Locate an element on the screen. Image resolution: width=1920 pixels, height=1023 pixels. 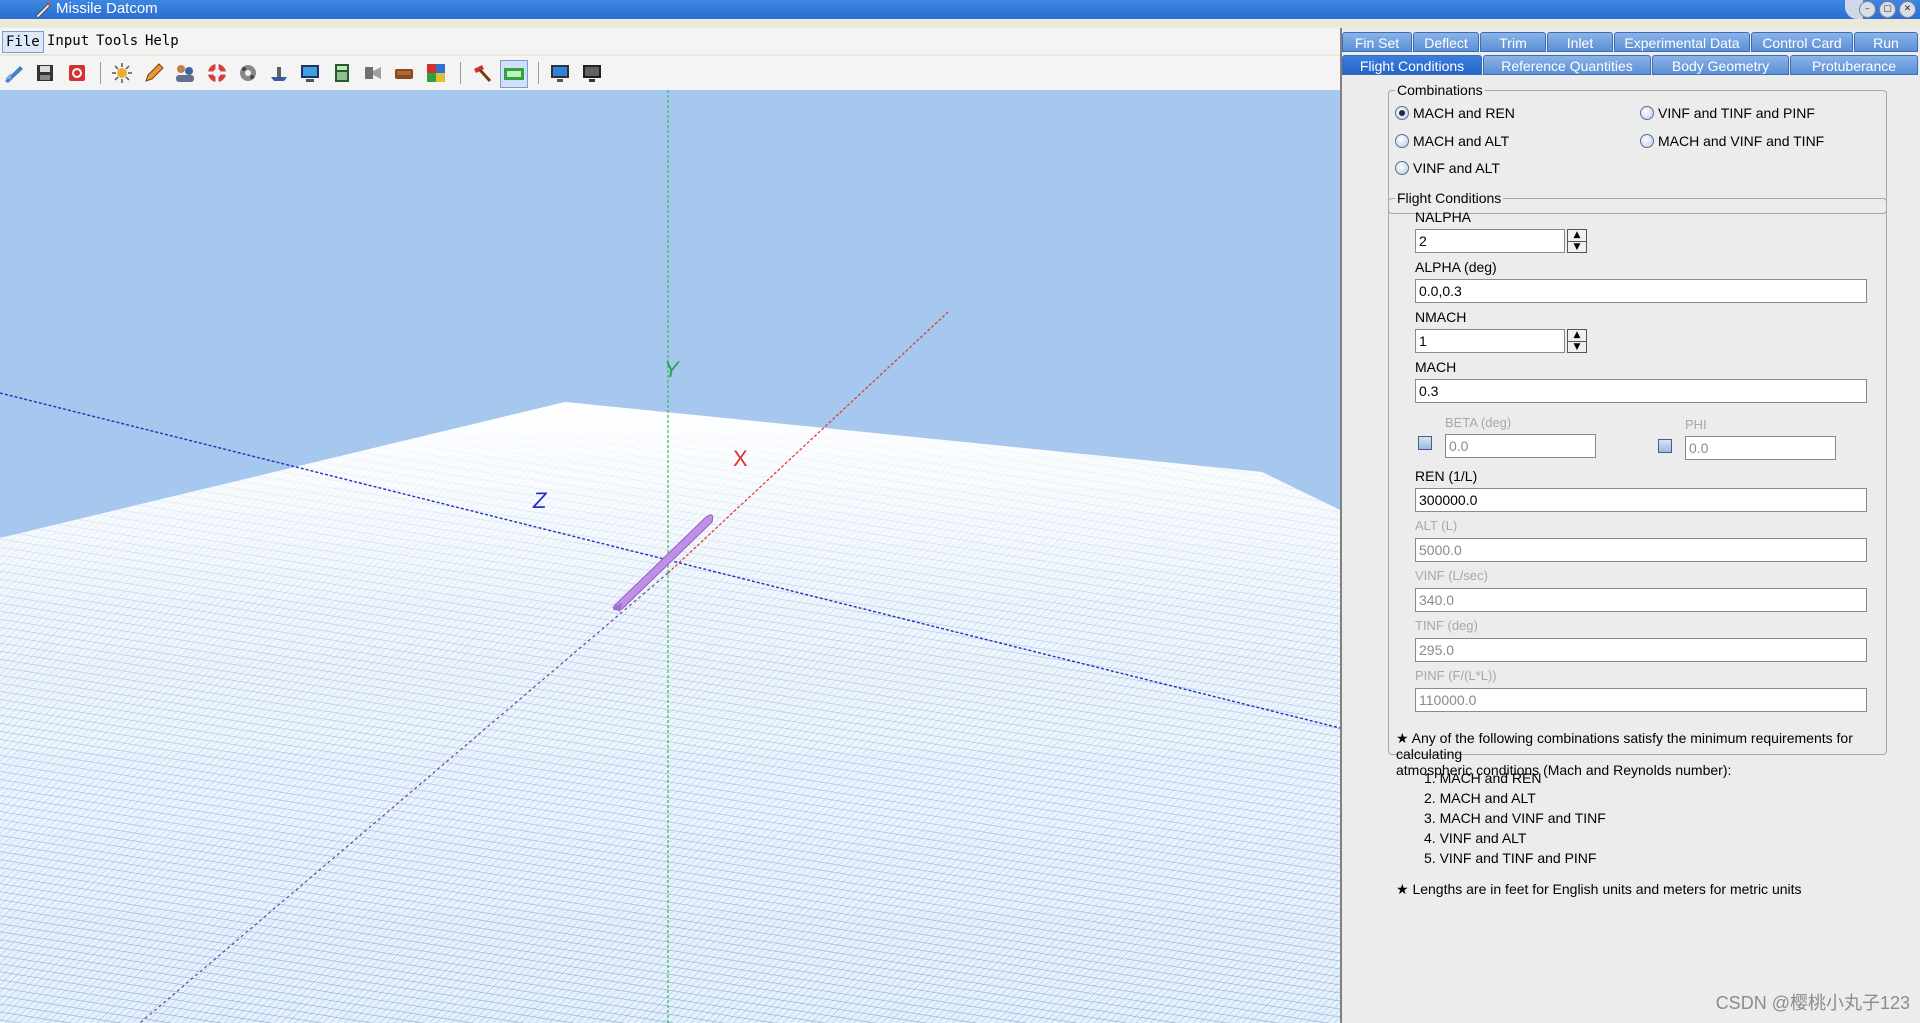
window-title: Missile Datcom is located at coordinates (107, 8).